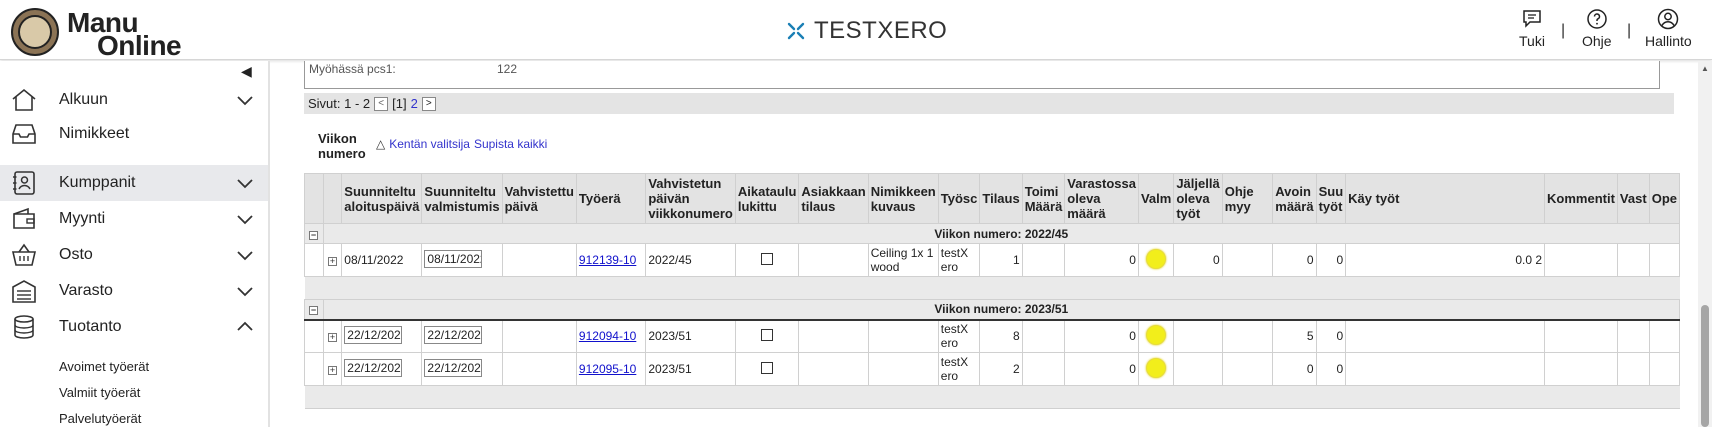 This screenshot has width=1712, height=427. What do you see at coordinates (833, 198) in the screenshot?
I see `column-header: Asiakkaan tilaus` at bounding box center [833, 198].